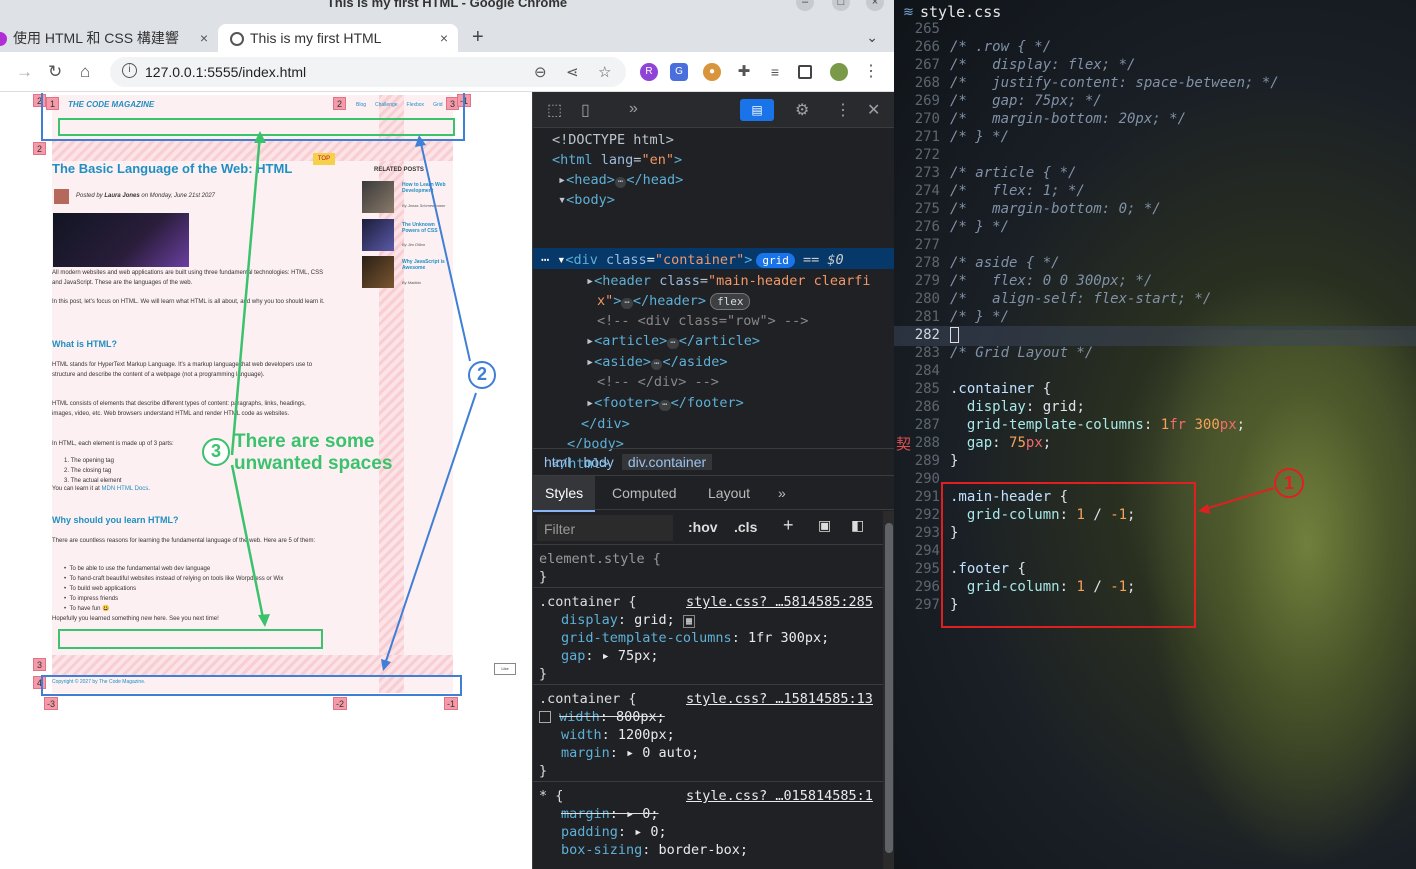 Image resolution: width=1416 pixels, height=869 pixels. What do you see at coordinates (3, 39) in the screenshot?
I see `tab-favicon-icon` at bounding box center [3, 39].